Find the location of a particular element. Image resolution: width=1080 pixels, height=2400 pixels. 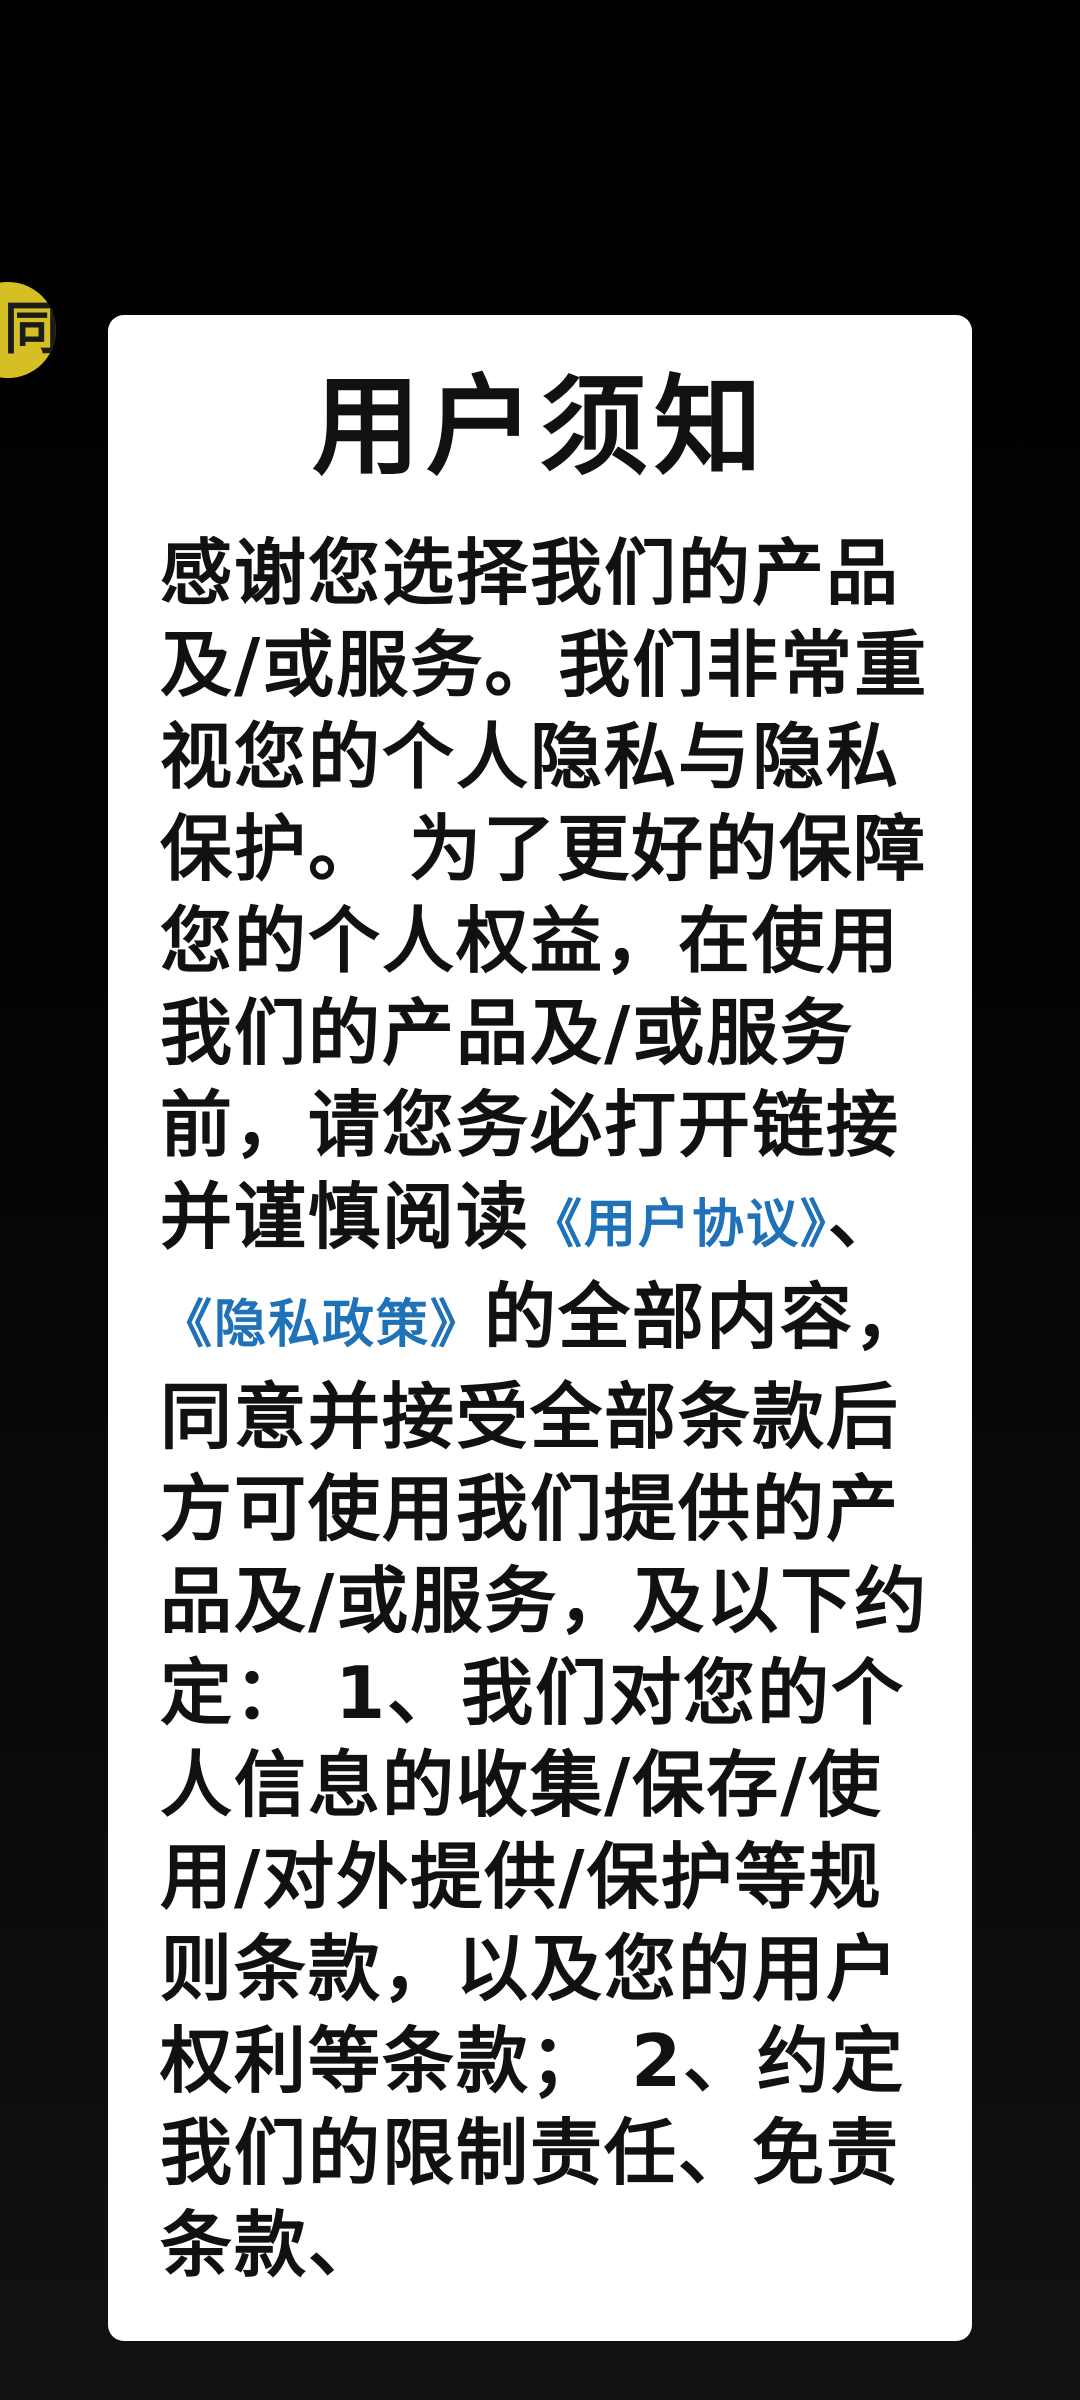

background-app-icon-glyph: 同 is located at coordinates (30, 329).